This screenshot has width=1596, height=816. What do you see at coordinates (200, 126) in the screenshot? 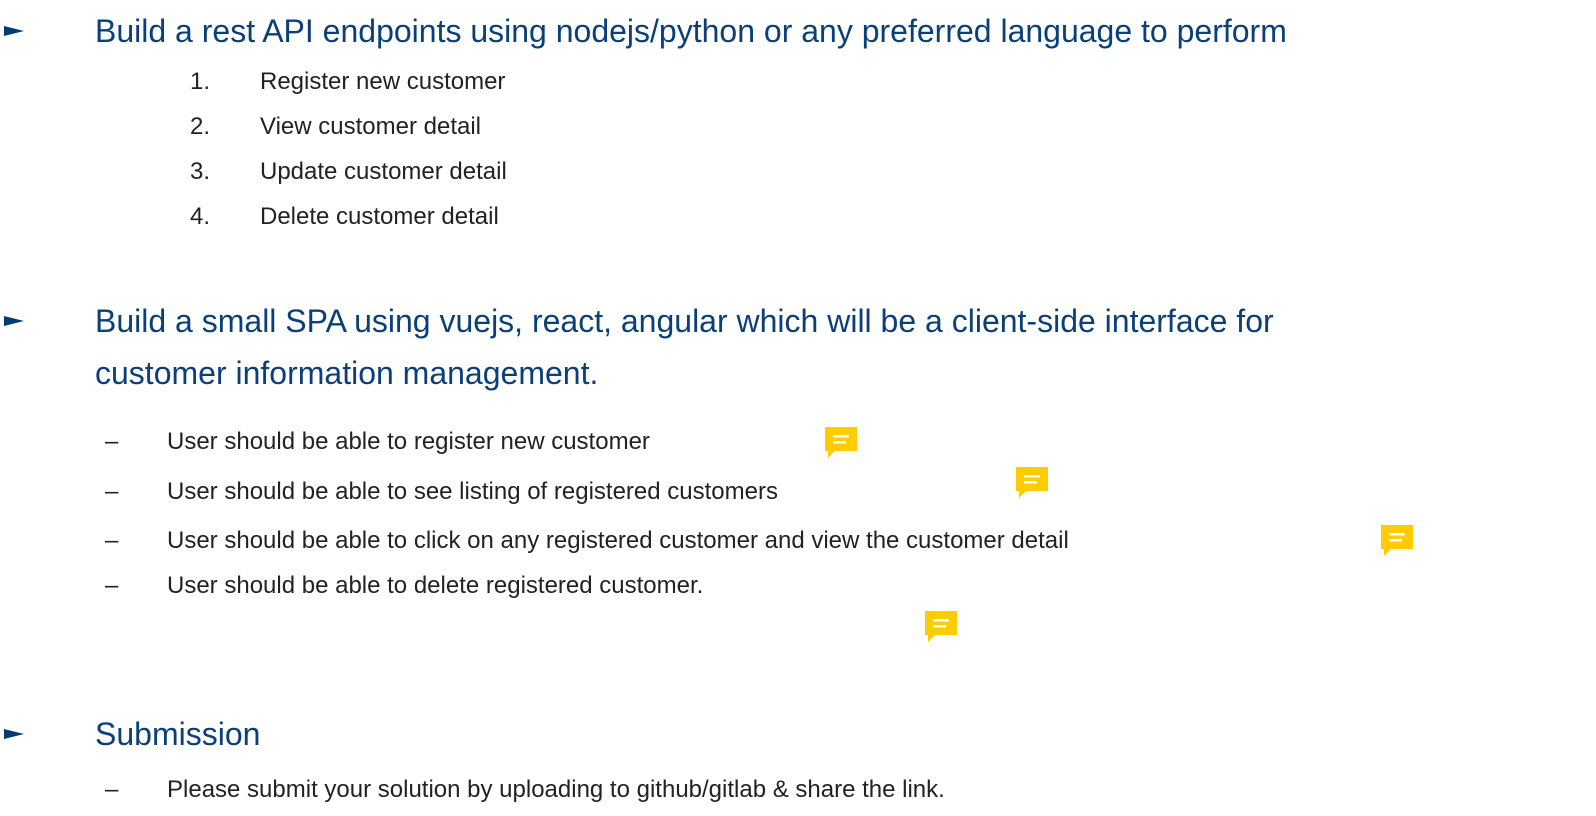
I see `list-marker: 2.` at bounding box center [200, 126].